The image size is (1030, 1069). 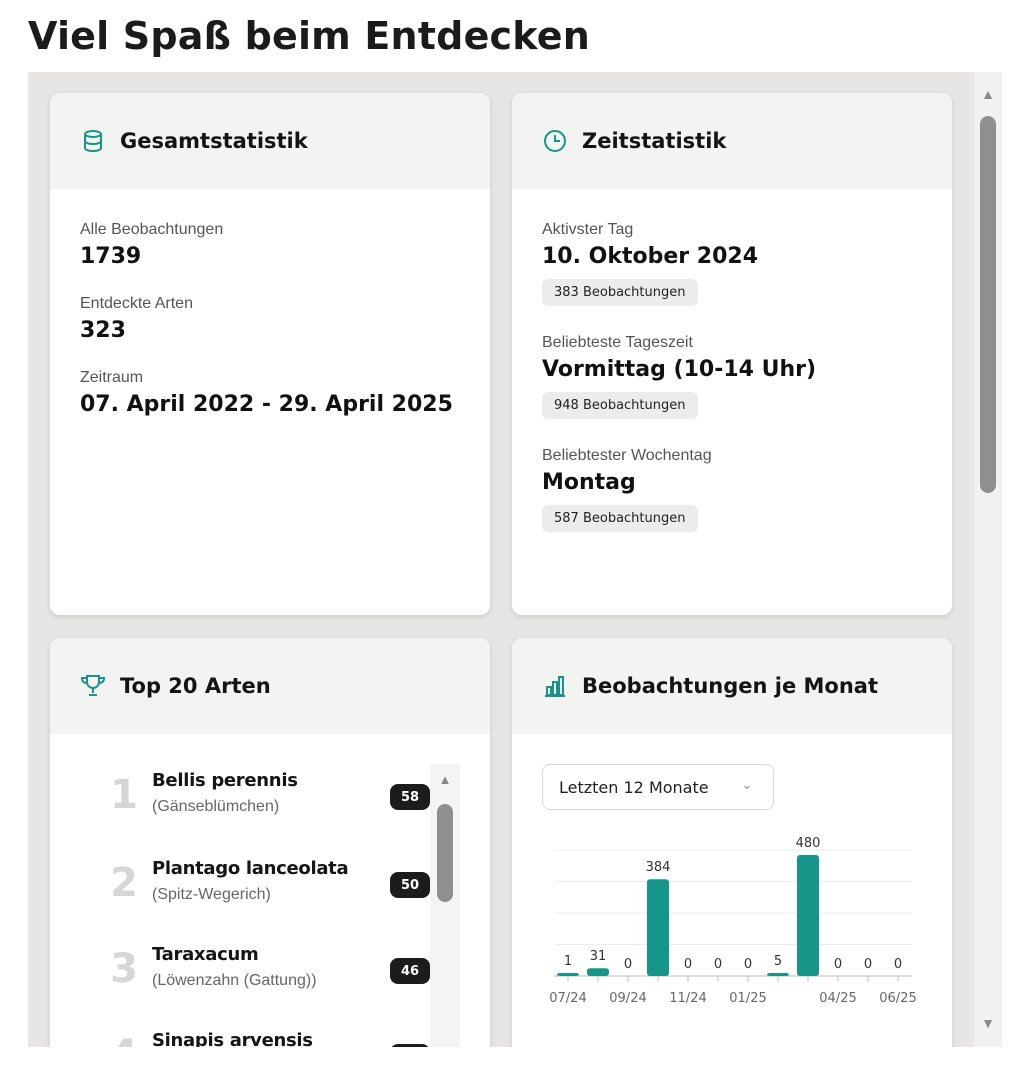 What do you see at coordinates (654, 141) in the screenshot?
I see `time-stats-title: Zeitstatistik` at bounding box center [654, 141].